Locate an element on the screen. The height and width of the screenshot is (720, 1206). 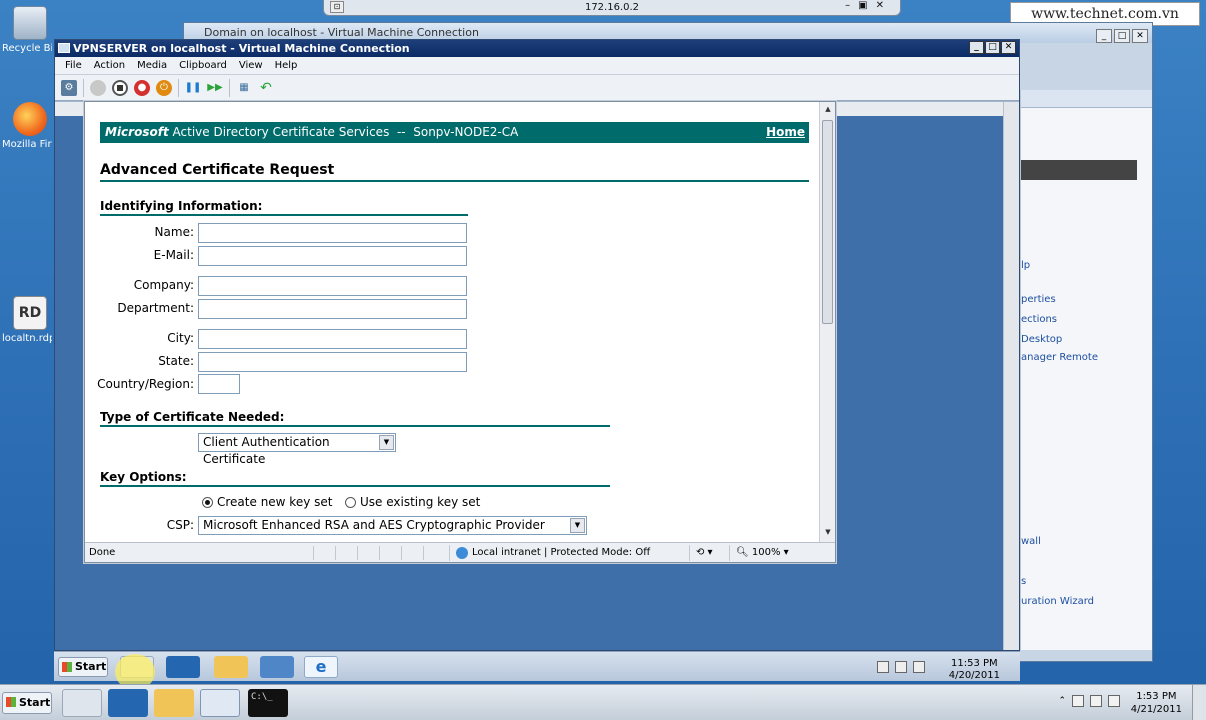
ie-vertical-scrollbar: ▲ ▼ is located at coordinates (827, 322).